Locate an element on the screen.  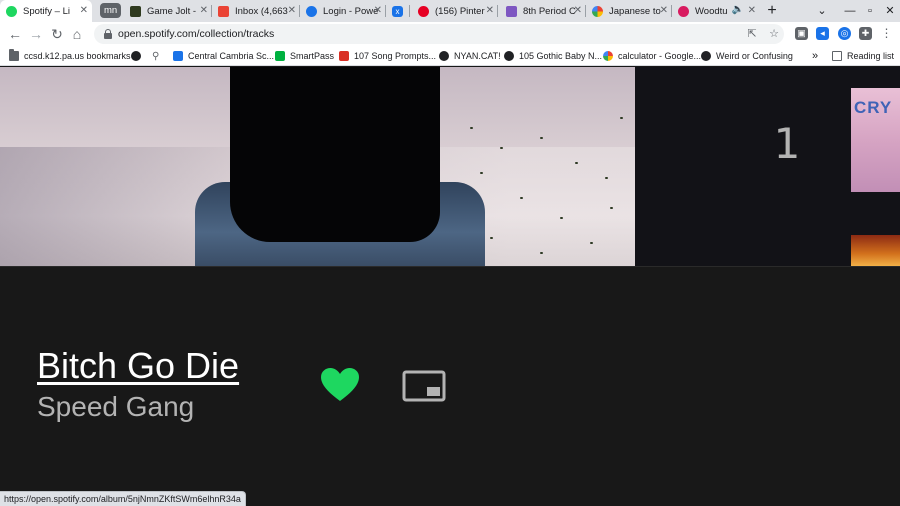
queue-number: 1 is located at coordinates (787, 143).